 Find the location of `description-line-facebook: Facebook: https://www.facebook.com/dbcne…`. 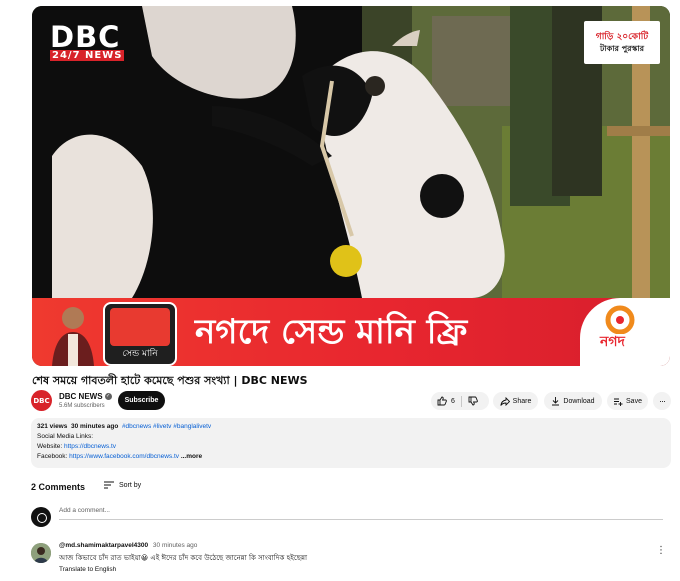

description-line-facebook: Facebook: https://www.facebook.com/dbcne… is located at coordinates (354, 457).